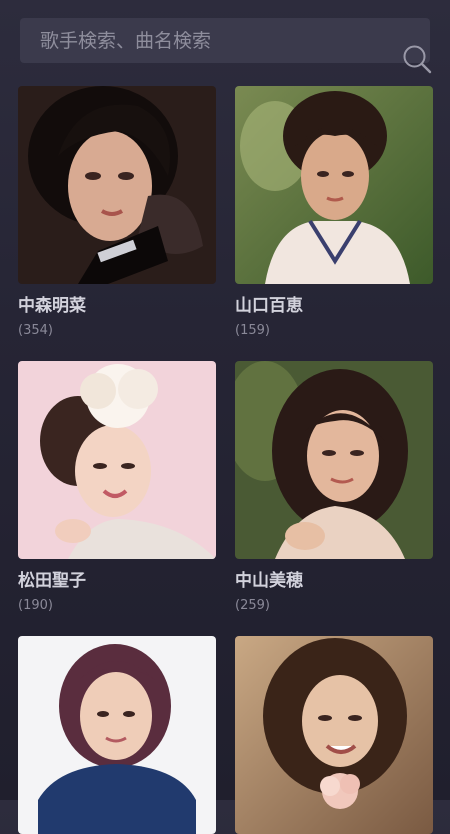 This screenshot has width=450, height=834. I want to click on search-input, so click(200, 40).